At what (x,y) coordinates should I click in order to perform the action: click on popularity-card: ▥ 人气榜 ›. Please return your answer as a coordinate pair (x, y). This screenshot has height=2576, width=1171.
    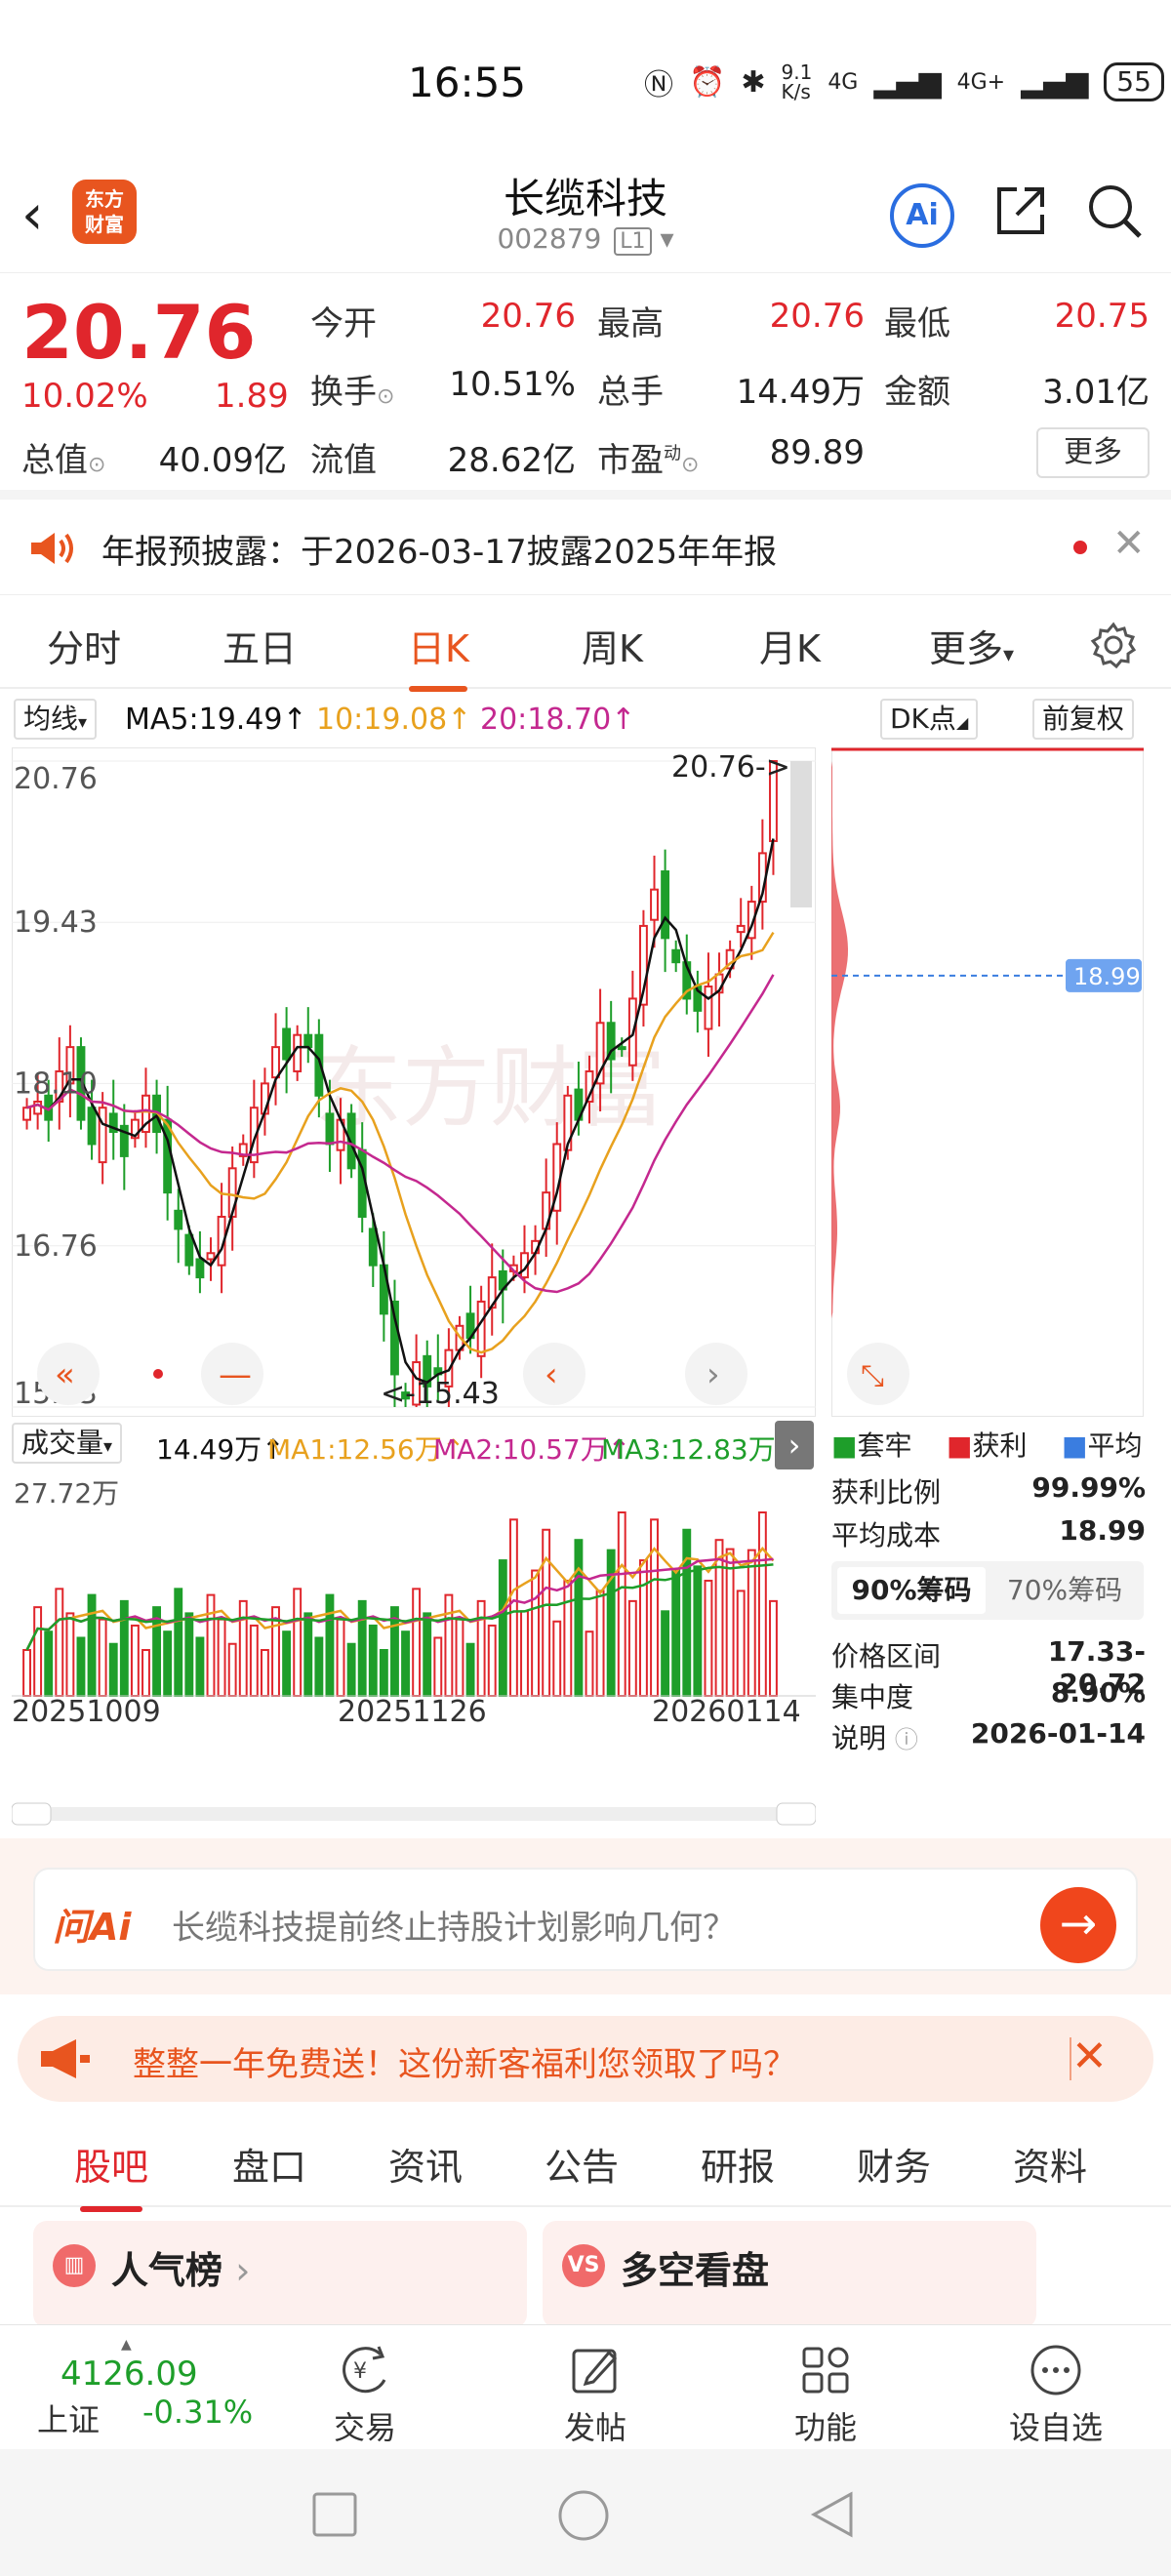
    Looking at the image, I should click on (280, 2274).